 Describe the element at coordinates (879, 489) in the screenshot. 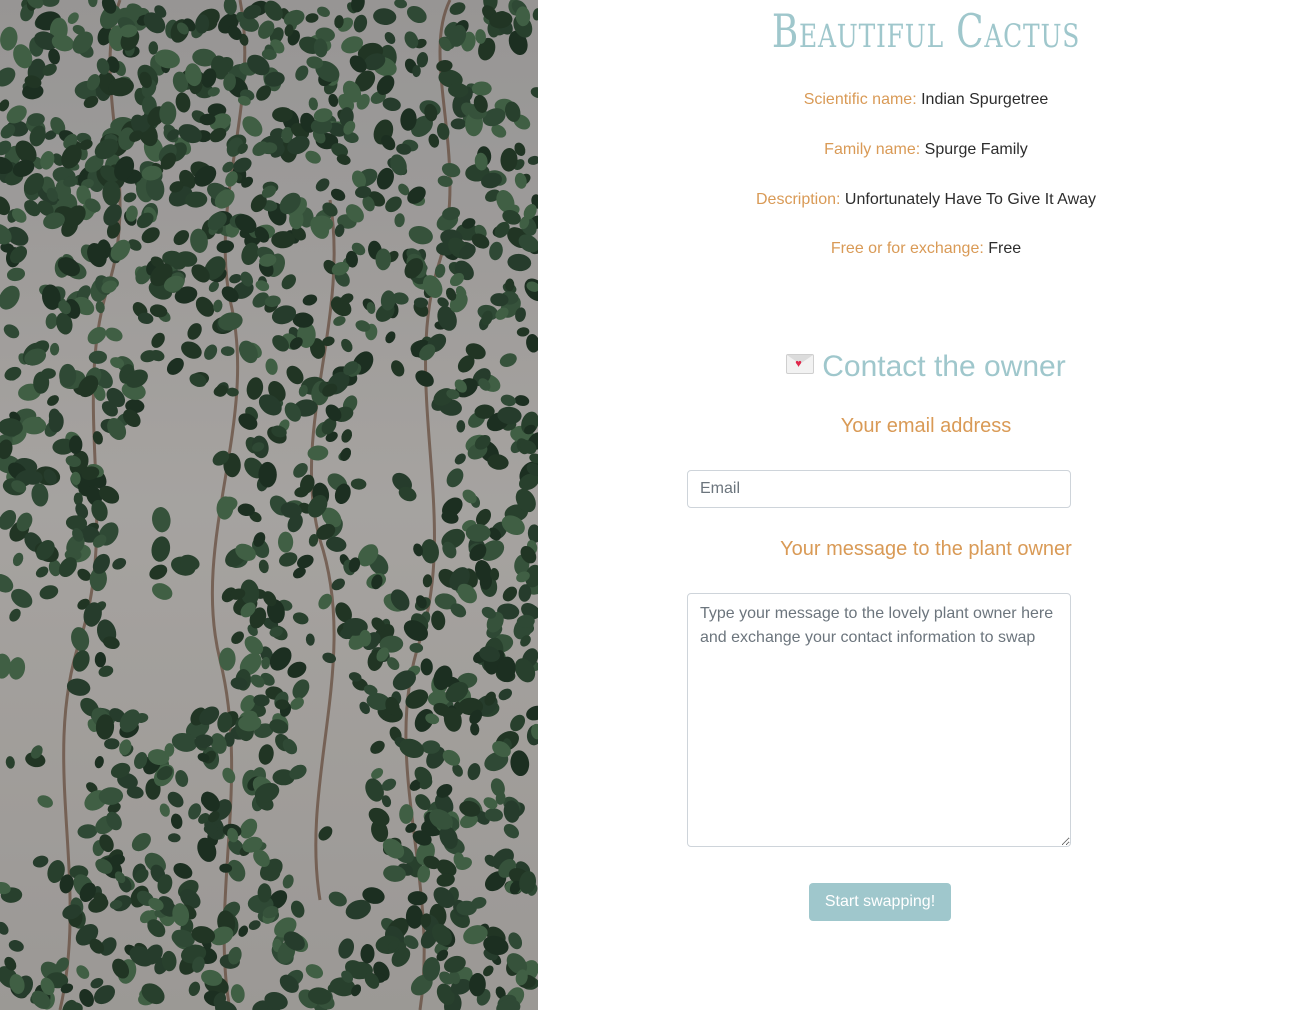

I see `email-field` at that location.